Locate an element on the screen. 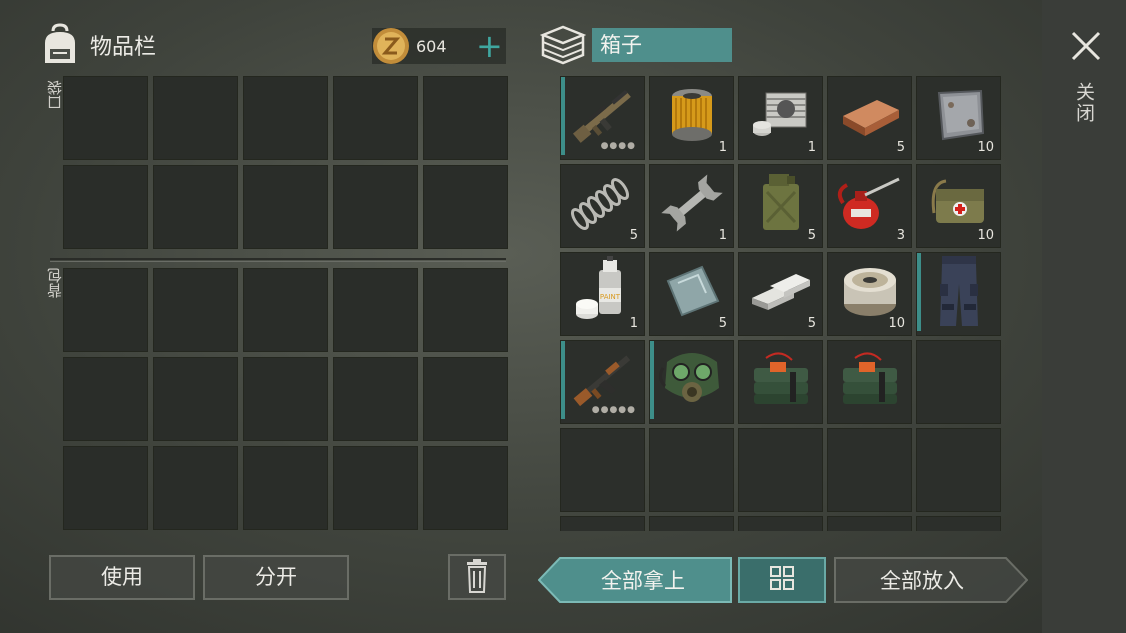 The width and height of the screenshot is (1126, 633). inventory-title: 物品栏 is located at coordinates (123, 47).